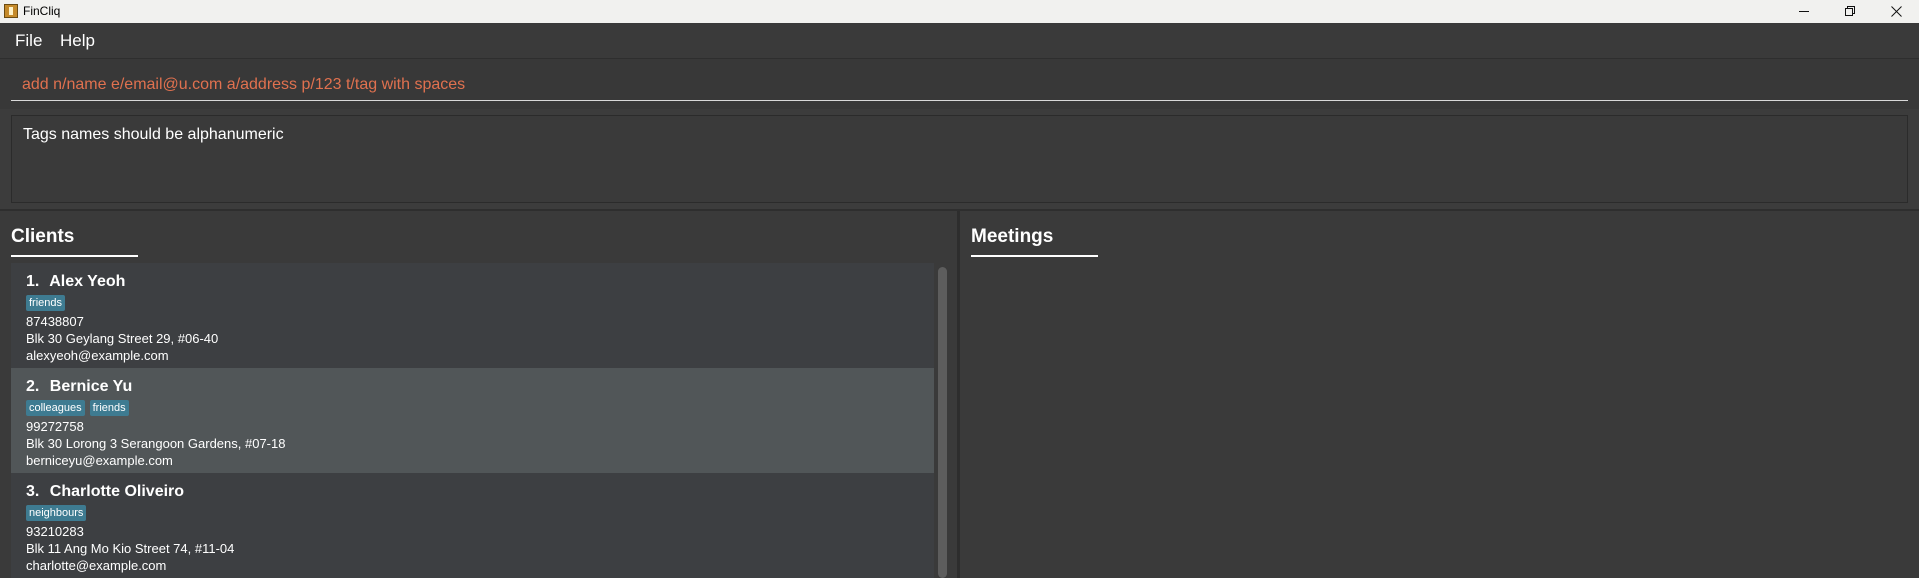 Image resolution: width=1919 pixels, height=578 pixels. I want to click on command-box, so click(959, 84).